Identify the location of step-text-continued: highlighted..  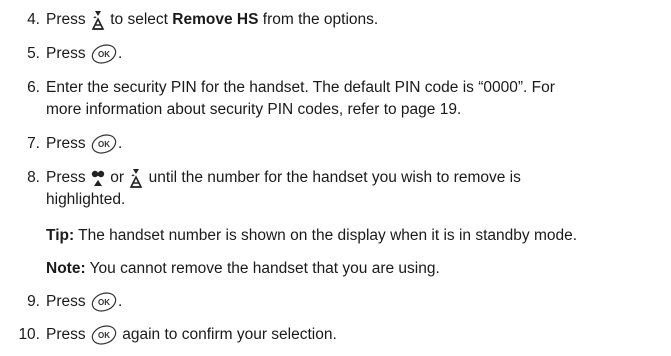
(86, 199).